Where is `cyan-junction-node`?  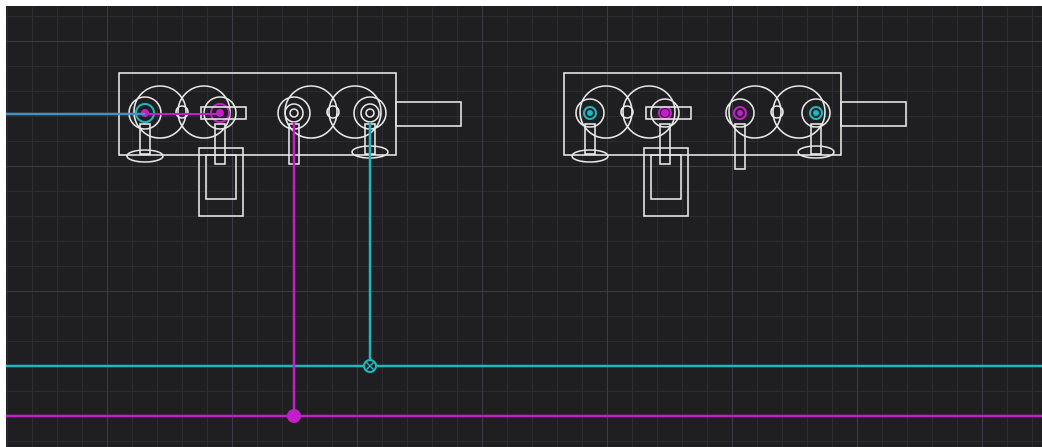
cyan-junction-node is located at coordinates (370, 366).